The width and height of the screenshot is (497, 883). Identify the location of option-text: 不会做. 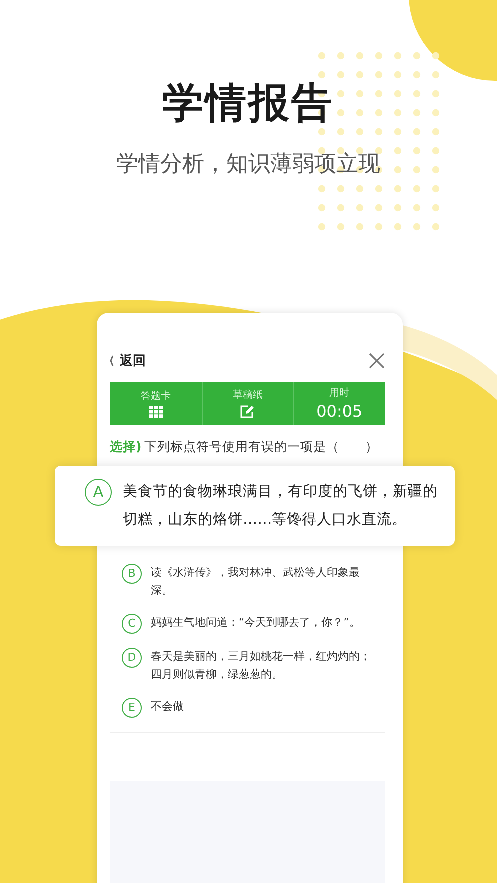
(167, 707).